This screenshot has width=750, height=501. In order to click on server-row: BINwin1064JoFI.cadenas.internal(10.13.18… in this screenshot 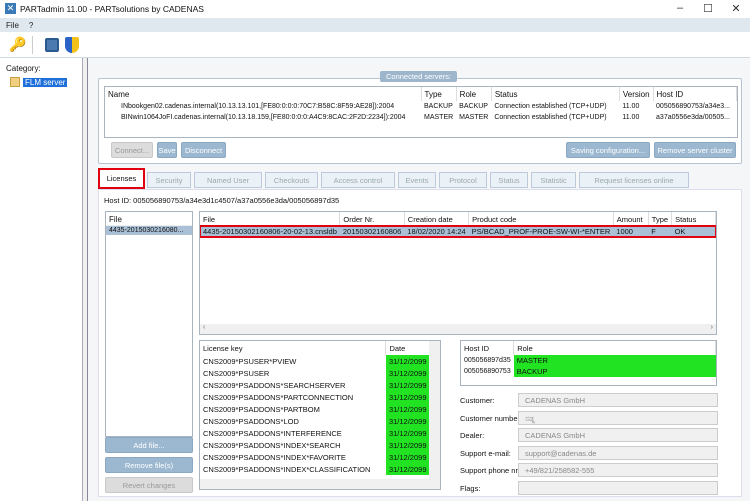, I will do `click(421, 117)`.